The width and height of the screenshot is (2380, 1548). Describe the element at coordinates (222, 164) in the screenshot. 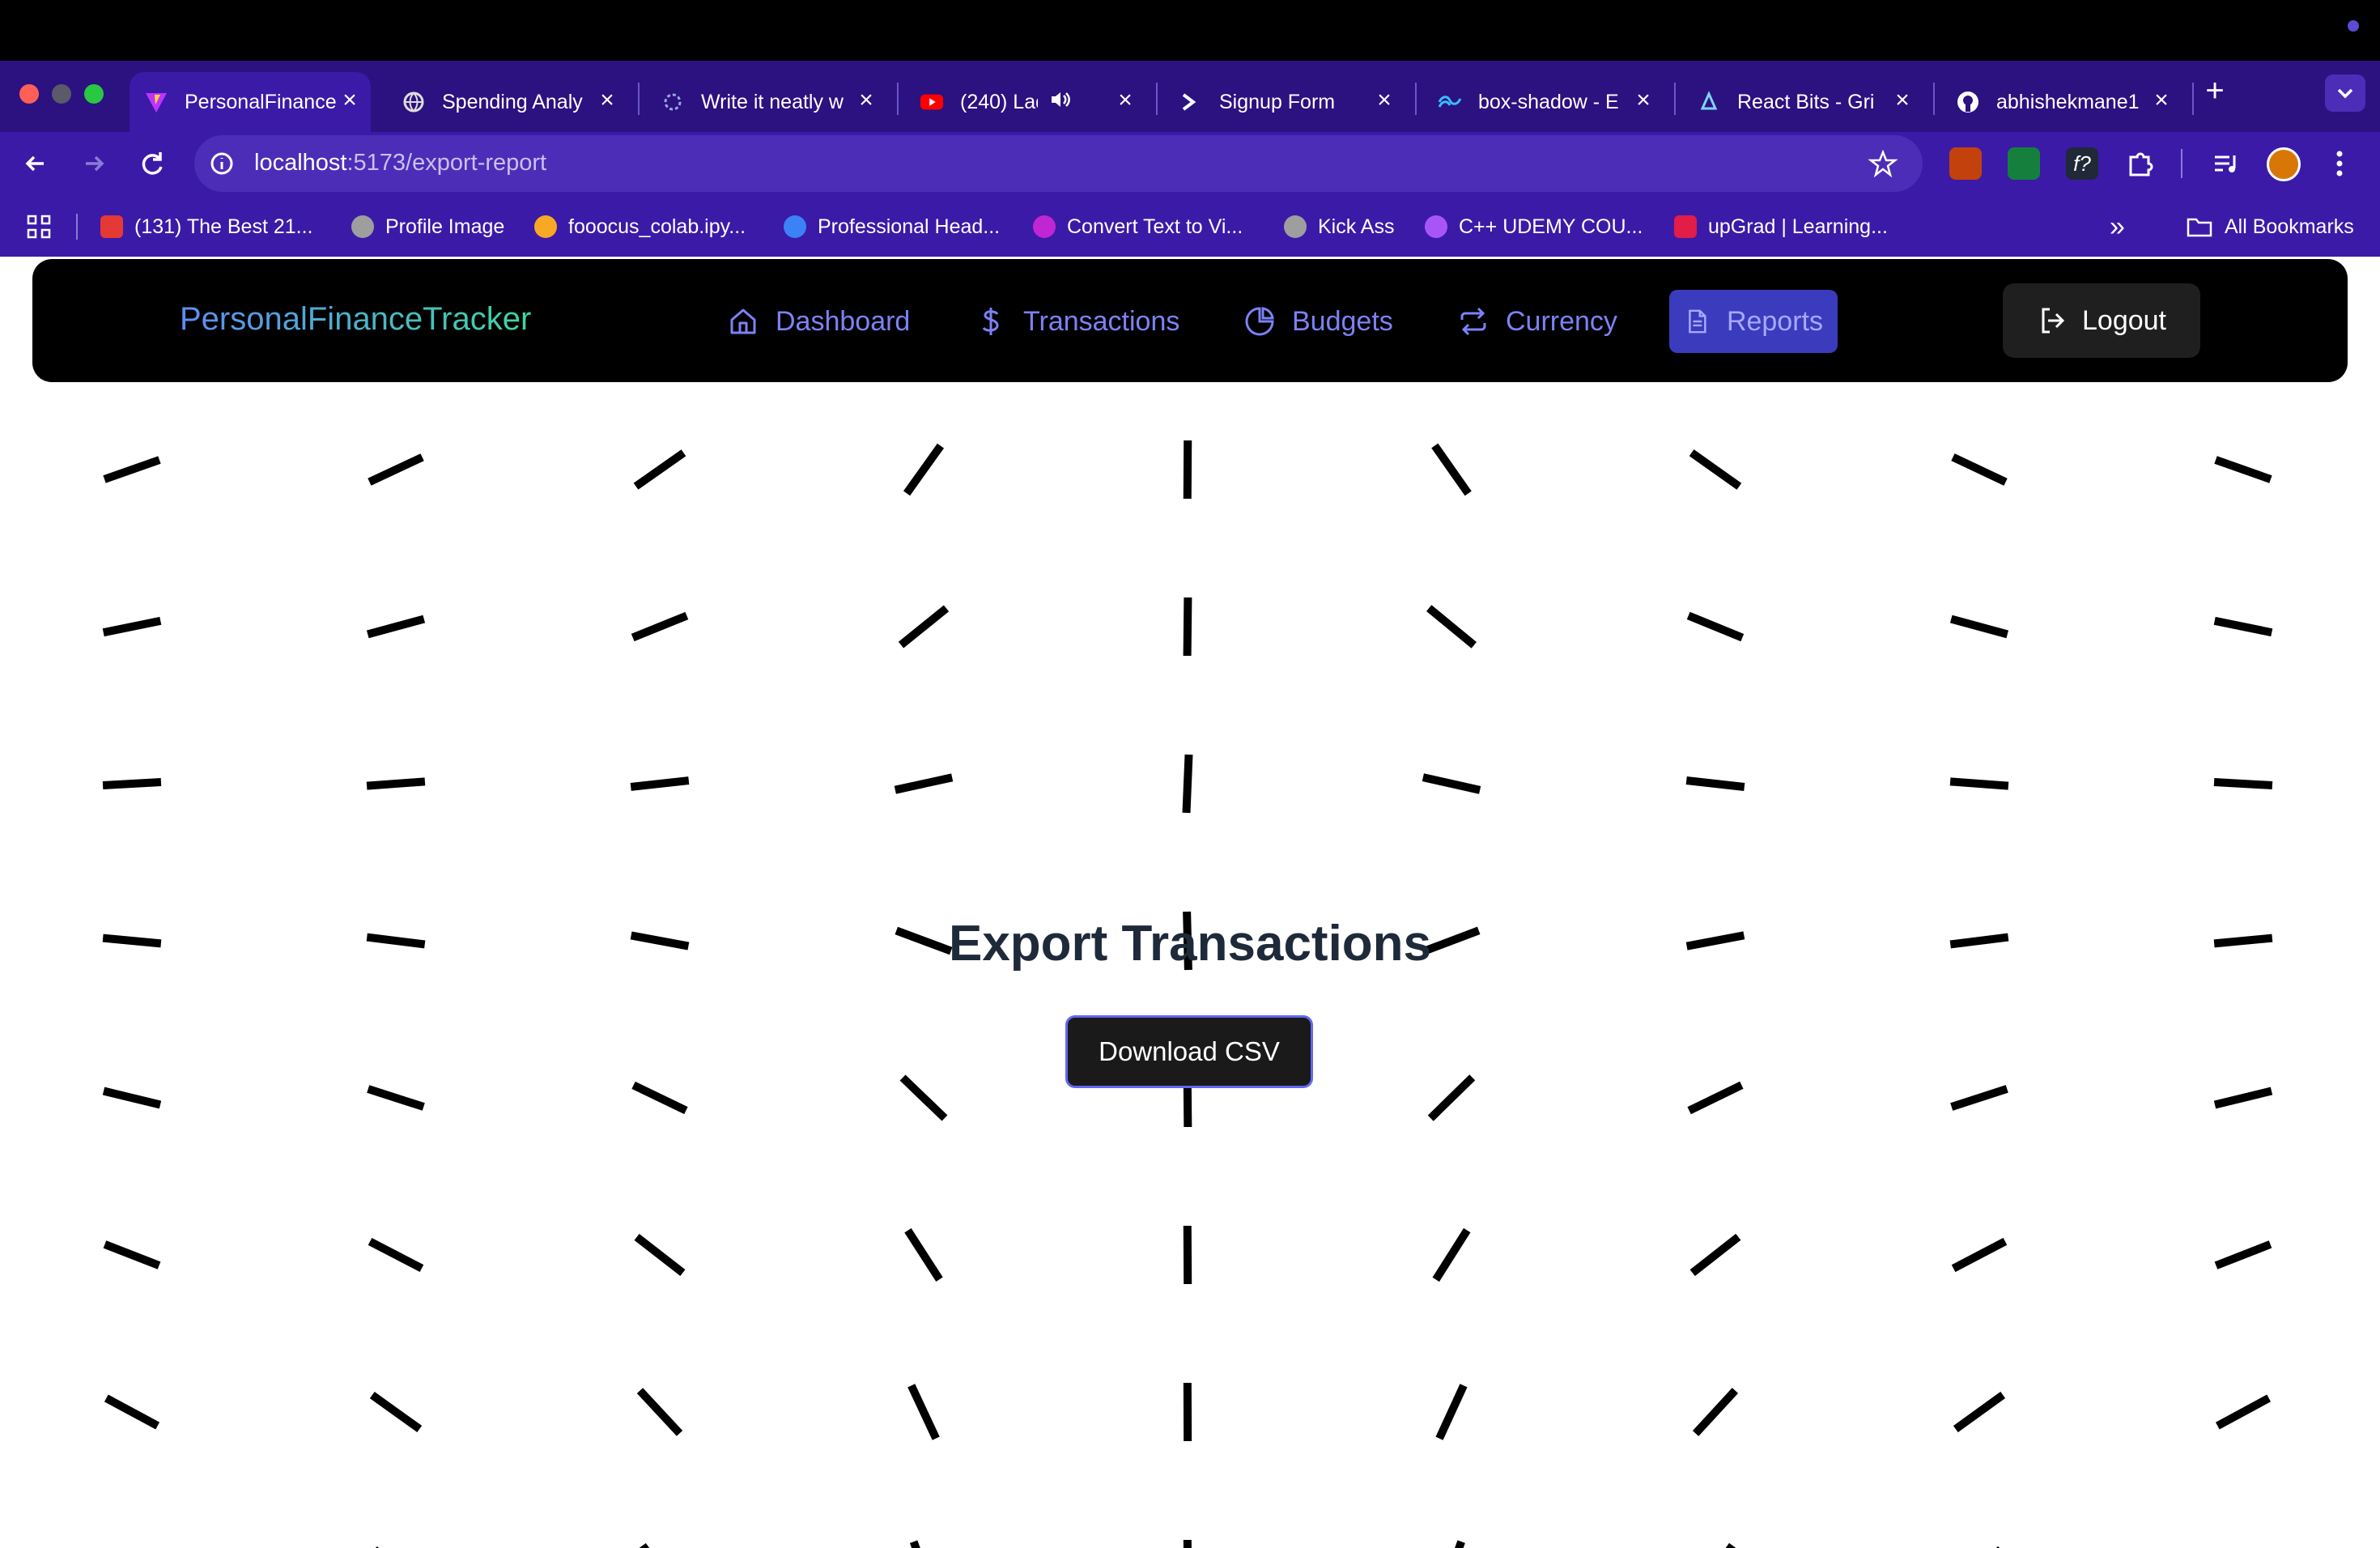

I see `site-info-icon` at that location.